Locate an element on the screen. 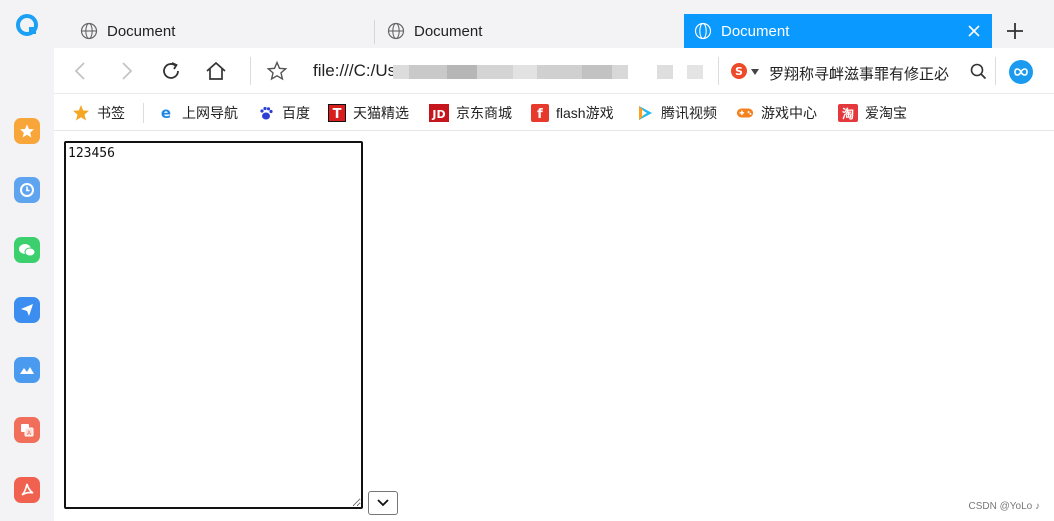 Image resolution: width=1054 pixels, height=521 pixels. svg-text: f is located at coordinates (540, 114).